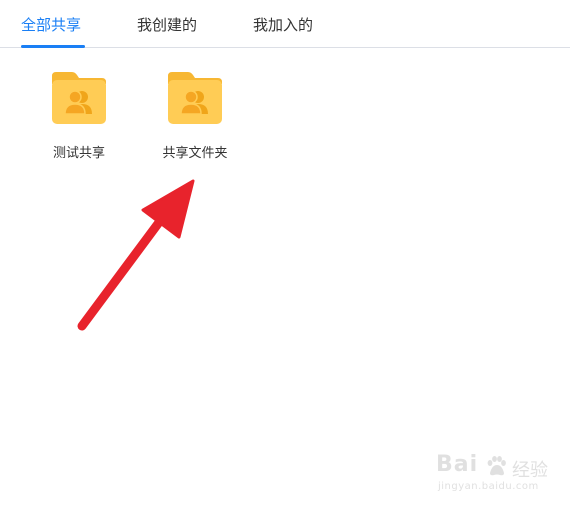 The width and height of the screenshot is (570, 513). I want to click on folder-test-share: 测试共享, so click(79, 117).